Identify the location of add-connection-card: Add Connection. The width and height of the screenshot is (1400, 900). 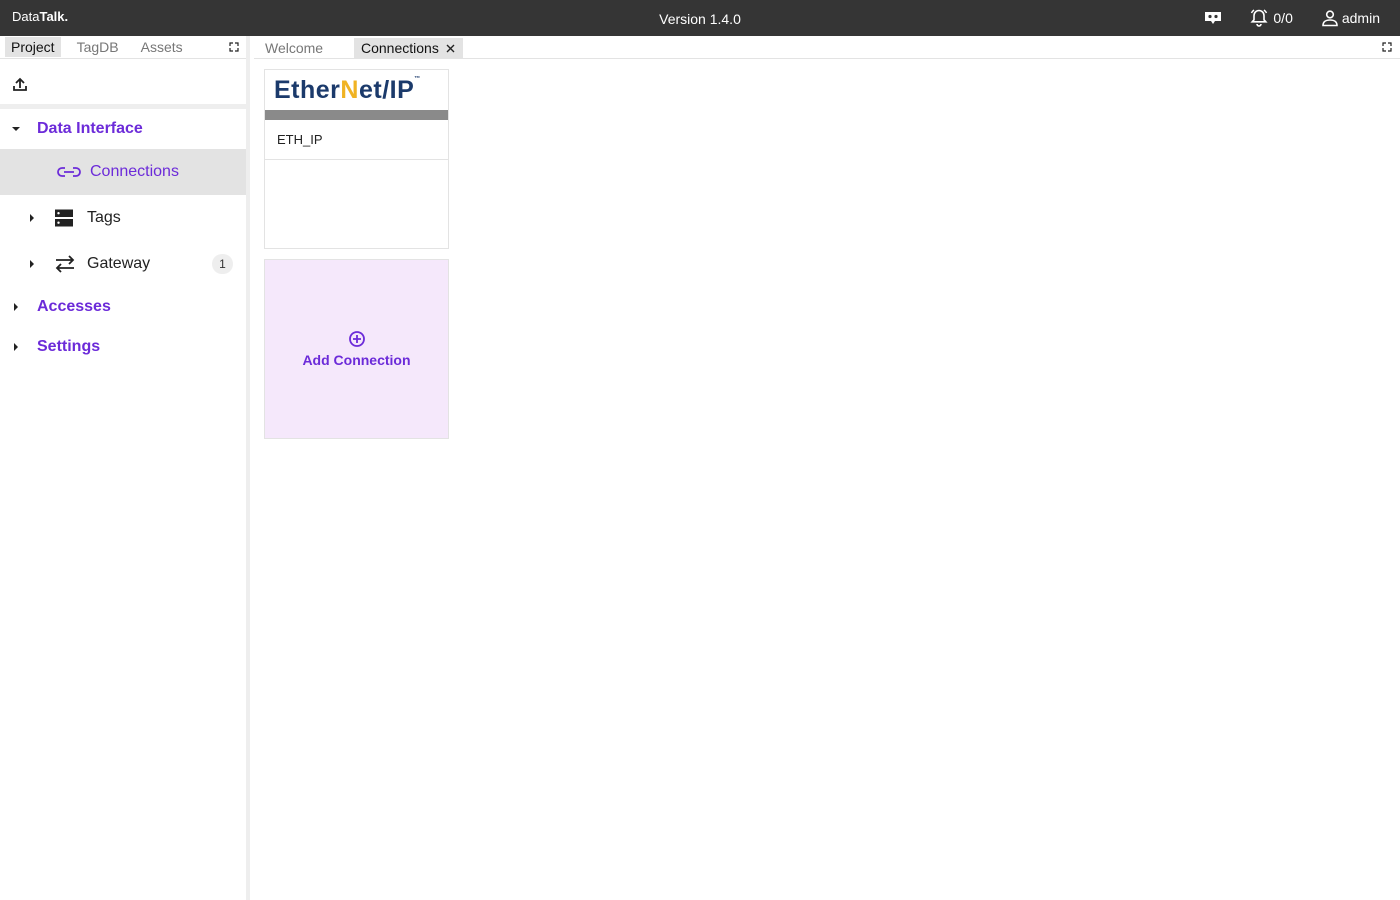
(356, 349).